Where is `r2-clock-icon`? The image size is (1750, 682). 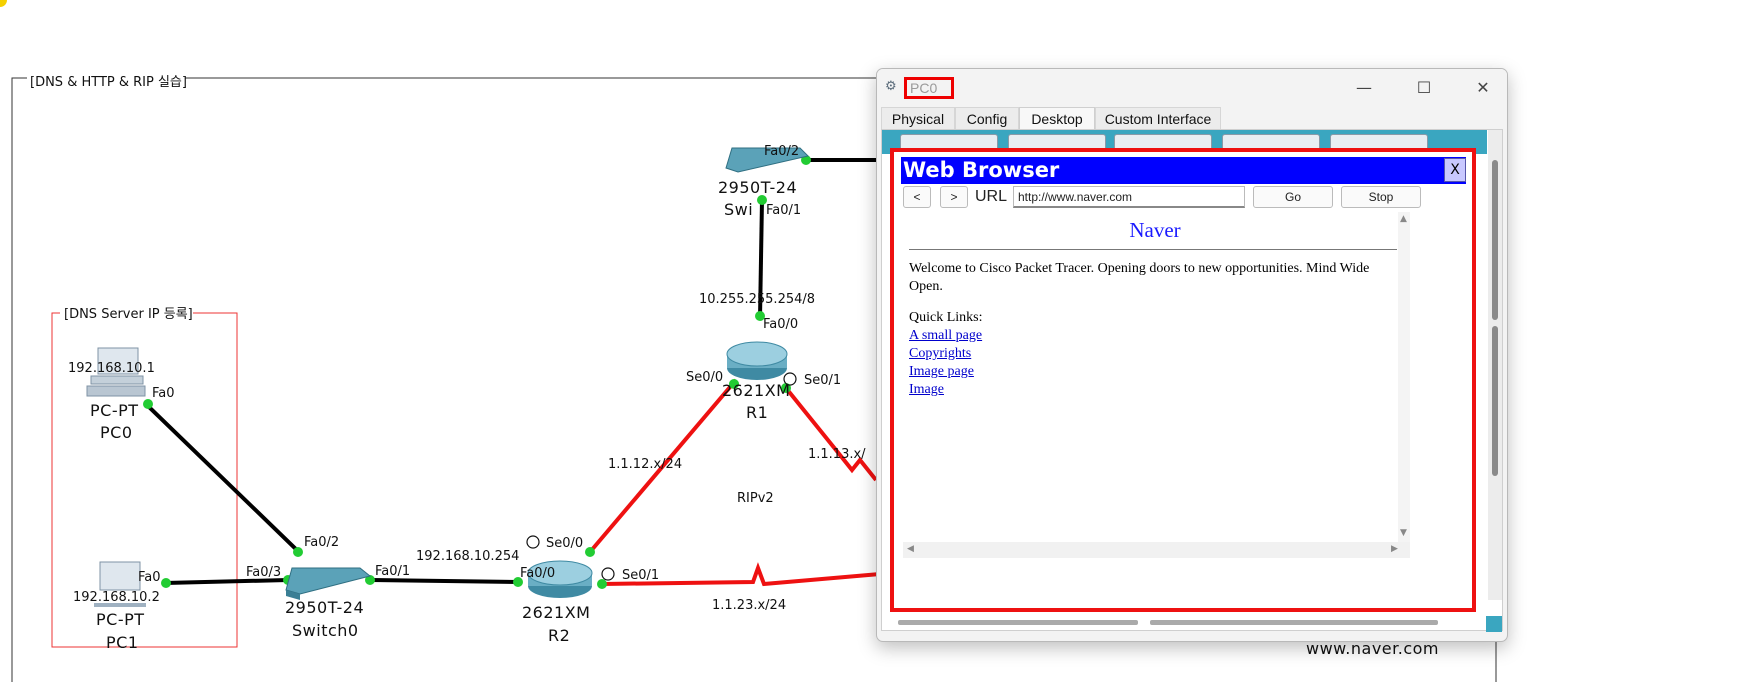 r2-clock-icon is located at coordinates (533, 542).